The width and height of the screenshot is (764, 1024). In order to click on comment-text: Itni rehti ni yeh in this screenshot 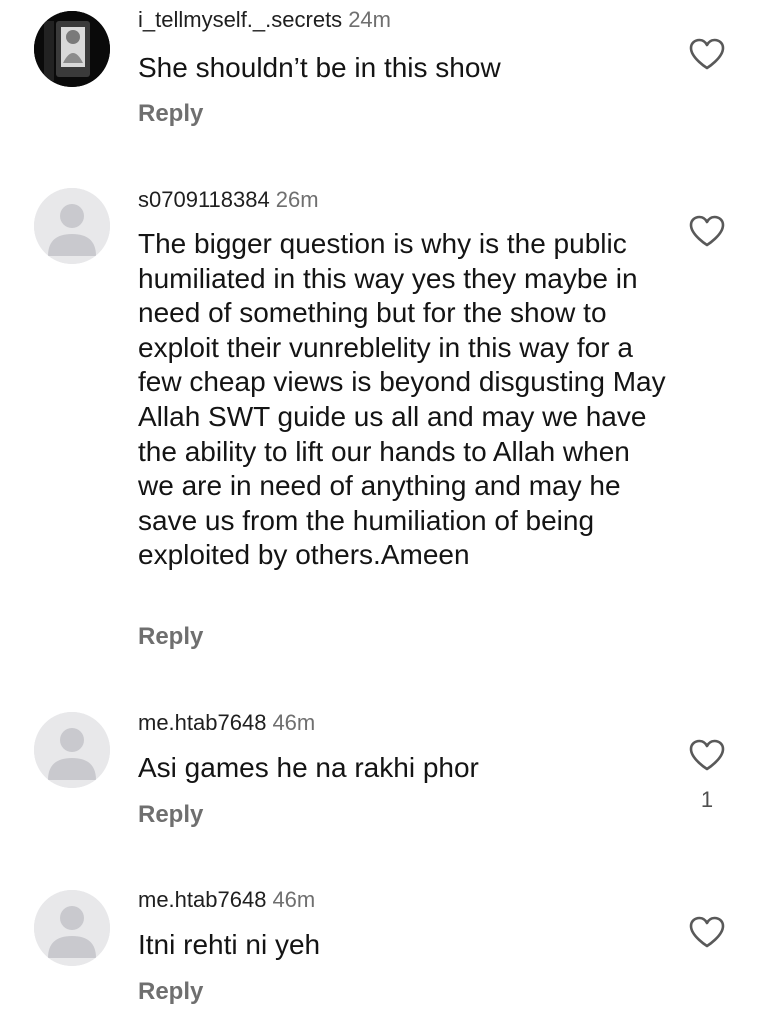, I will do `click(229, 944)`.